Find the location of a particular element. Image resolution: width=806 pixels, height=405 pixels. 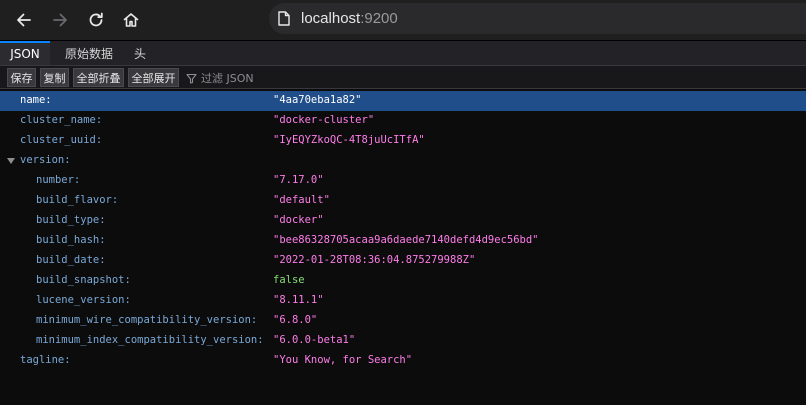

json-value: "docker" is located at coordinates (298, 220).